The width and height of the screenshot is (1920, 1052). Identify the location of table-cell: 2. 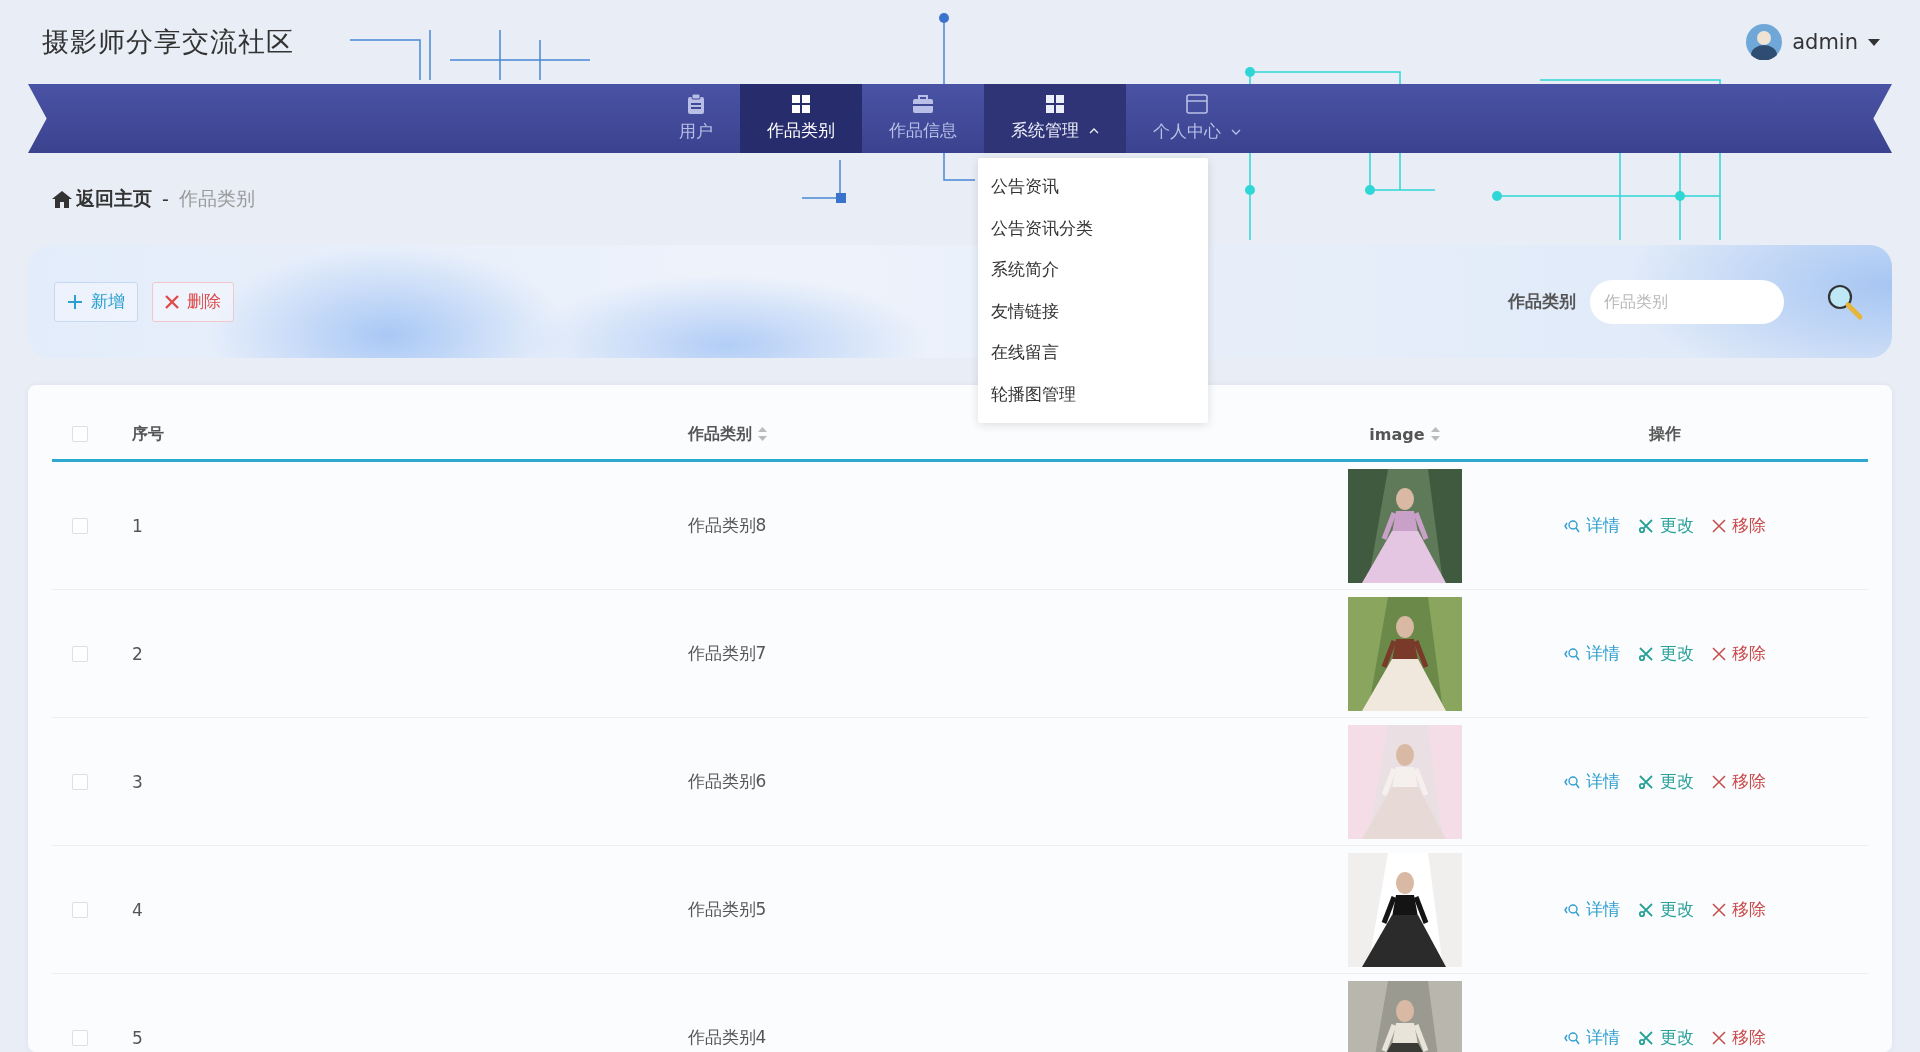
(137, 653).